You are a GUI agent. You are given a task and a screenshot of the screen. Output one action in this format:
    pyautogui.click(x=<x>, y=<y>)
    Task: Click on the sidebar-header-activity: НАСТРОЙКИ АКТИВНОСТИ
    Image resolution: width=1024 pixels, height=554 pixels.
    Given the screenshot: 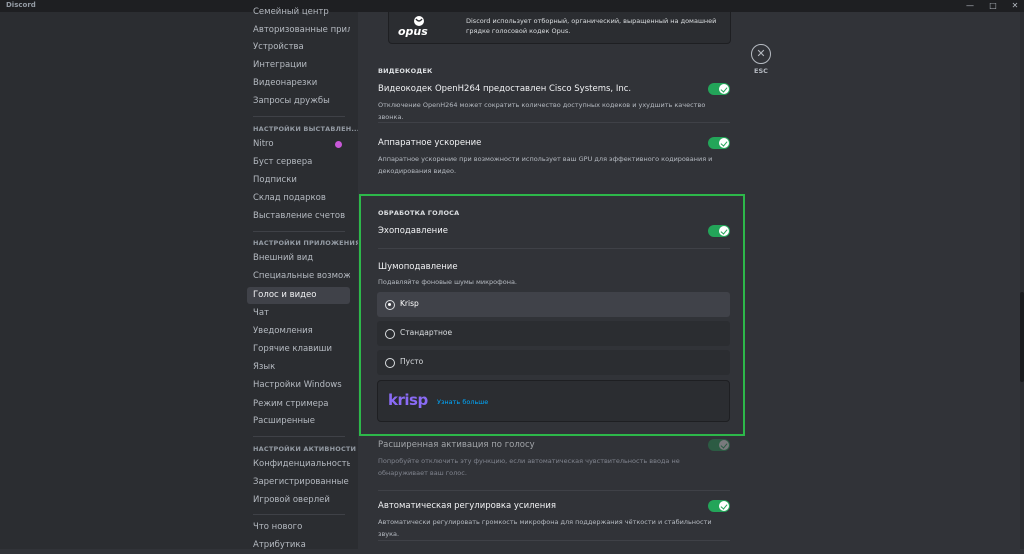 What is the action you would take?
    pyautogui.click(x=305, y=449)
    